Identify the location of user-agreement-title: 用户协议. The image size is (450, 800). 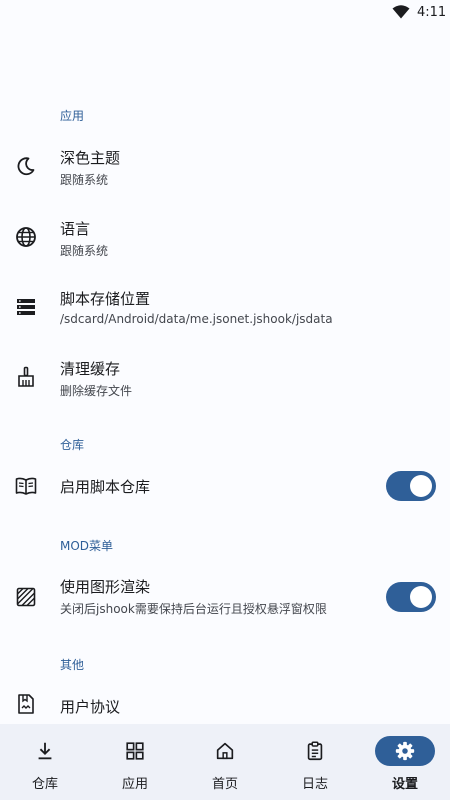
(90, 707).